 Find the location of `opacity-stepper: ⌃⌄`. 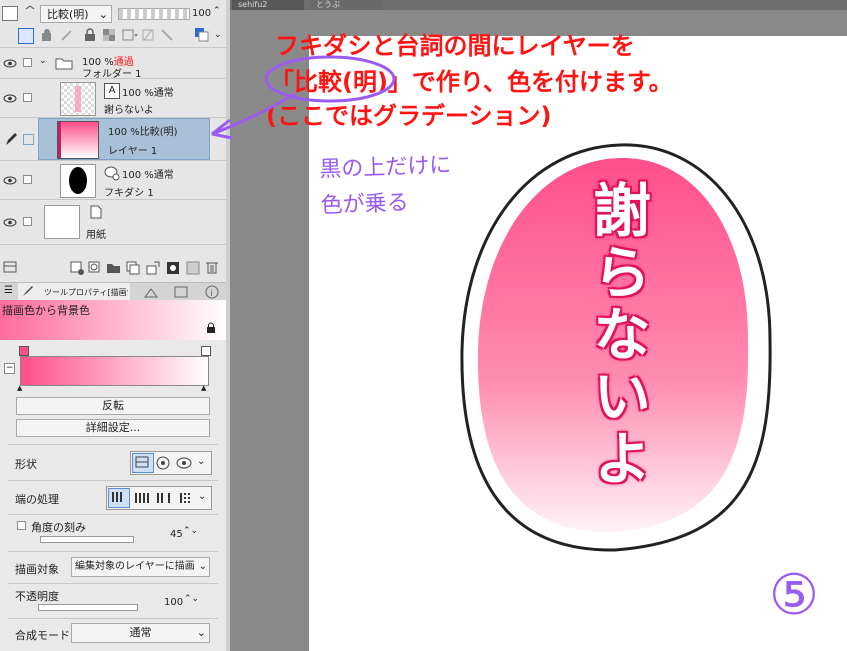

opacity-stepper: ⌃⌄ is located at coordinates (191, 599).